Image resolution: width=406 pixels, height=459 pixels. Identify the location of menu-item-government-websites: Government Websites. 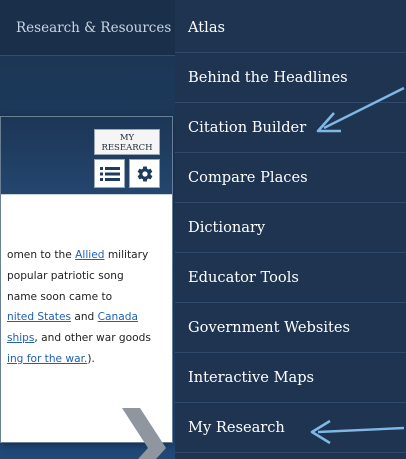
(290, 328).